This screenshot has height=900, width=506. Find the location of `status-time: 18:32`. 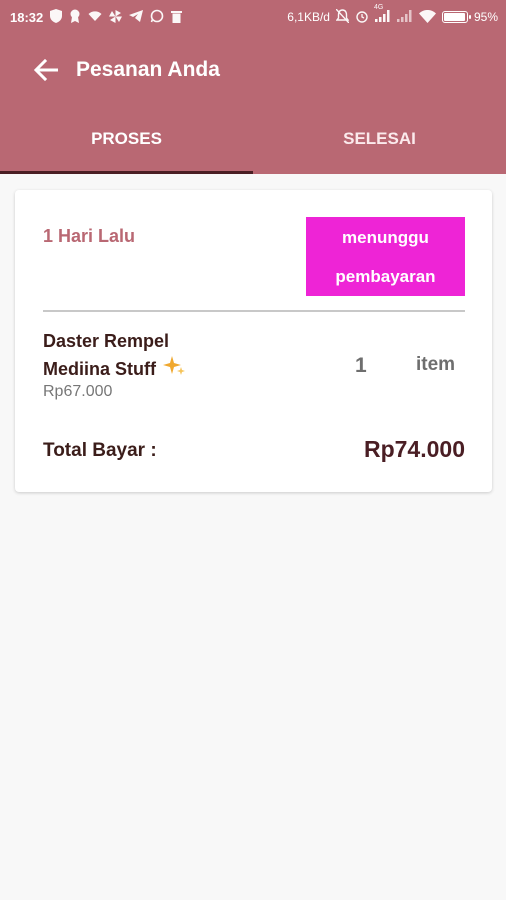

status-time: 18:32 is located at coordinates (27, 17).